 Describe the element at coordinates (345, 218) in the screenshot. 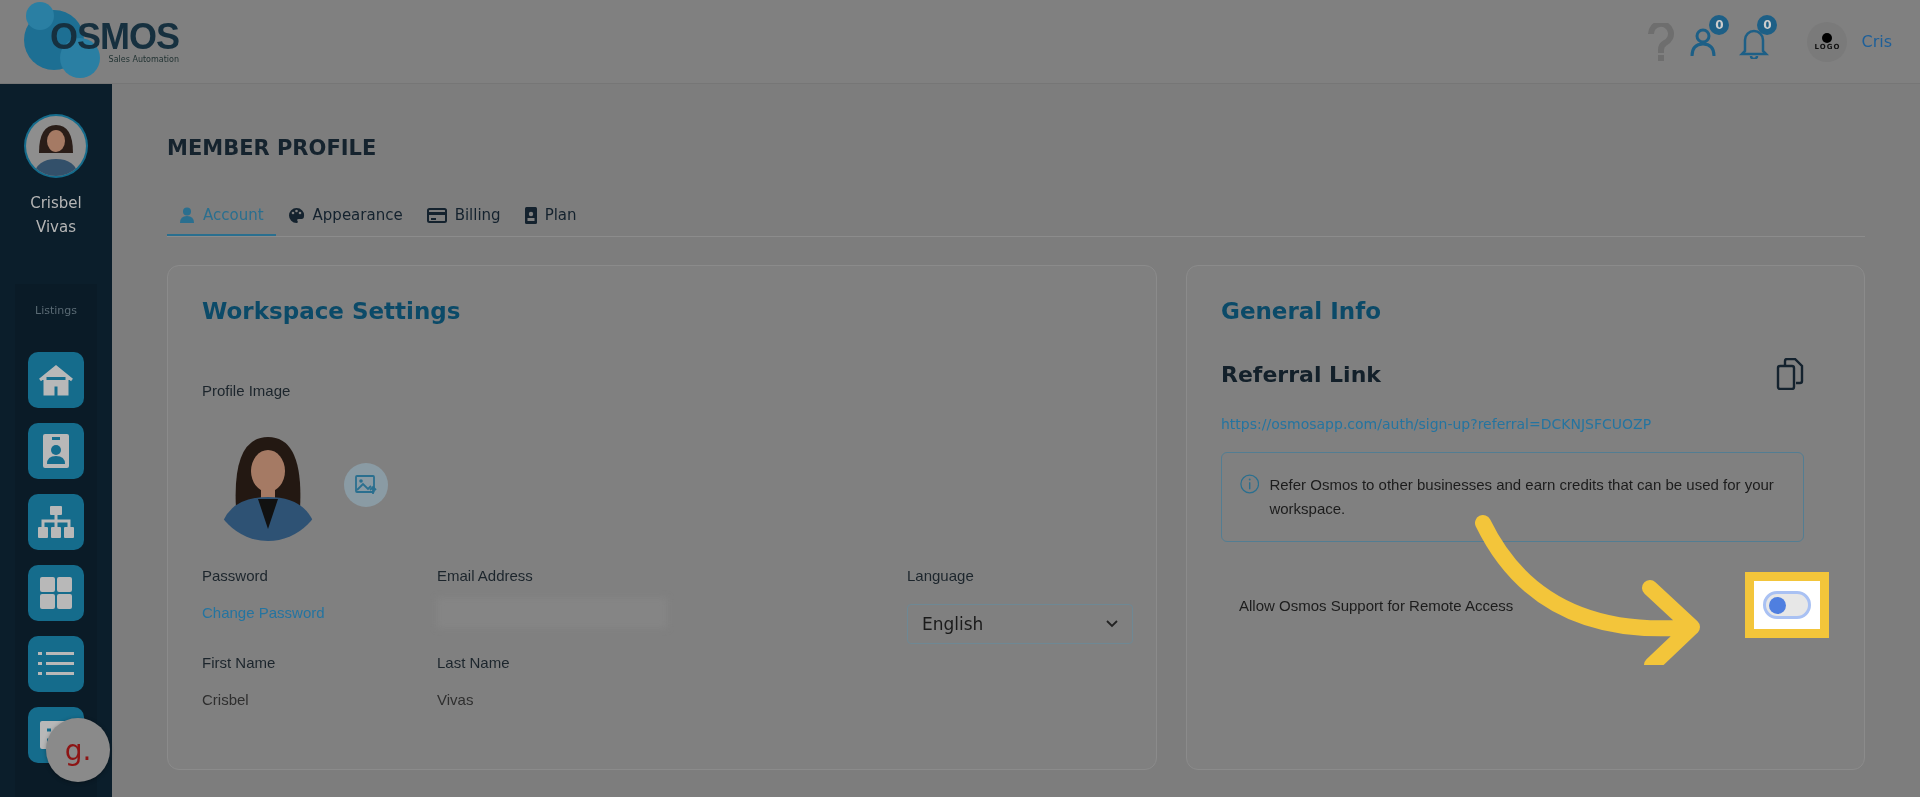

I see `profile-tab: Appearance` at that location.